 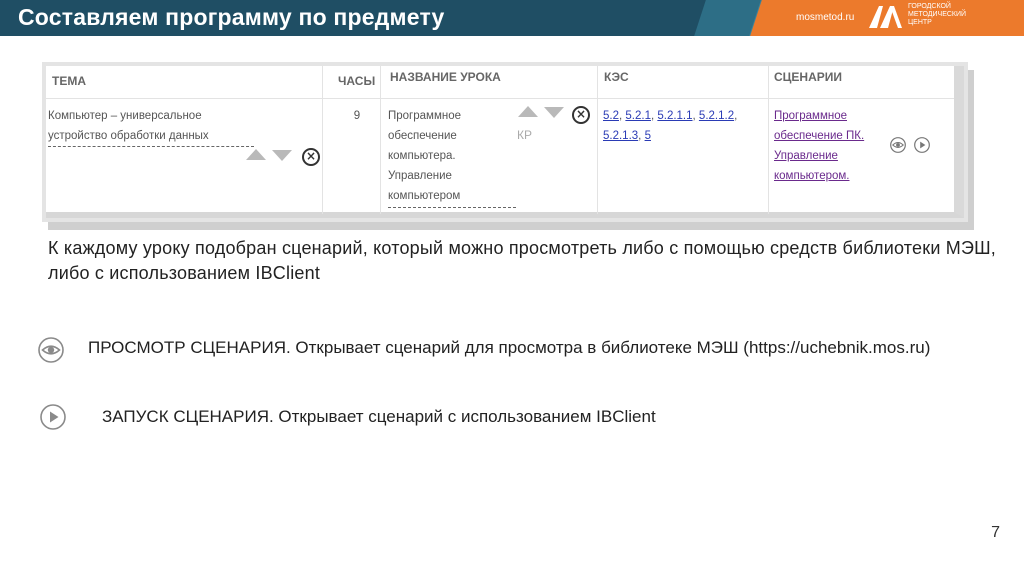 What do you see at coordinates (819, 136) in the screenshot?
I see `scenario-link: обеспечение ПК.` at bounding box center [819, 136].